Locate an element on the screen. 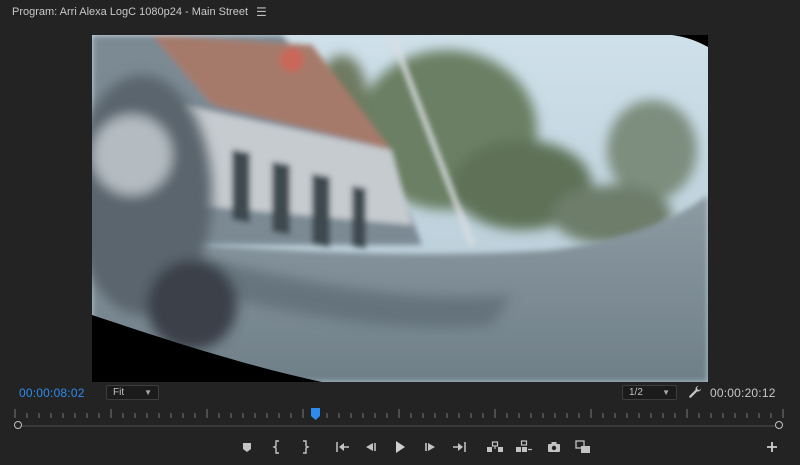 The width and height of the screenshot is (800, 465). step-forward-icon is located at coordinates (430, 447).